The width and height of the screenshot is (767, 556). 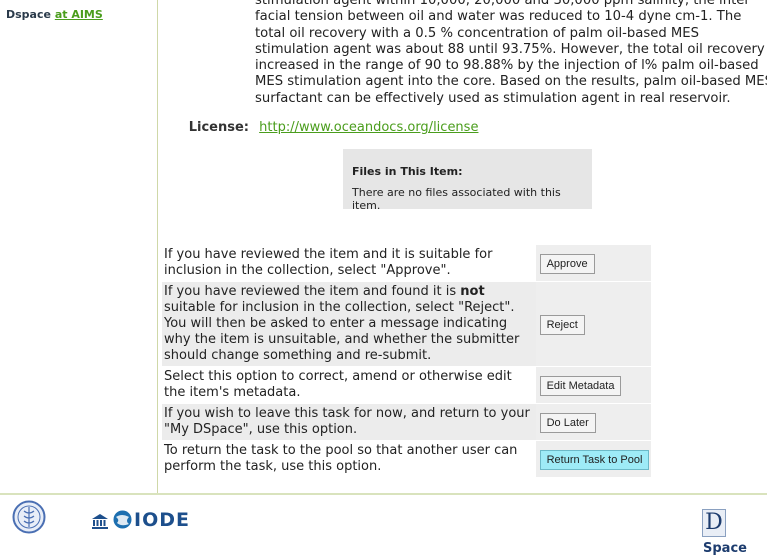 What do you see at coordinates (29, 517) in the screenshot?
I see `fao-logo-icon` at bounding box center [29, 517].